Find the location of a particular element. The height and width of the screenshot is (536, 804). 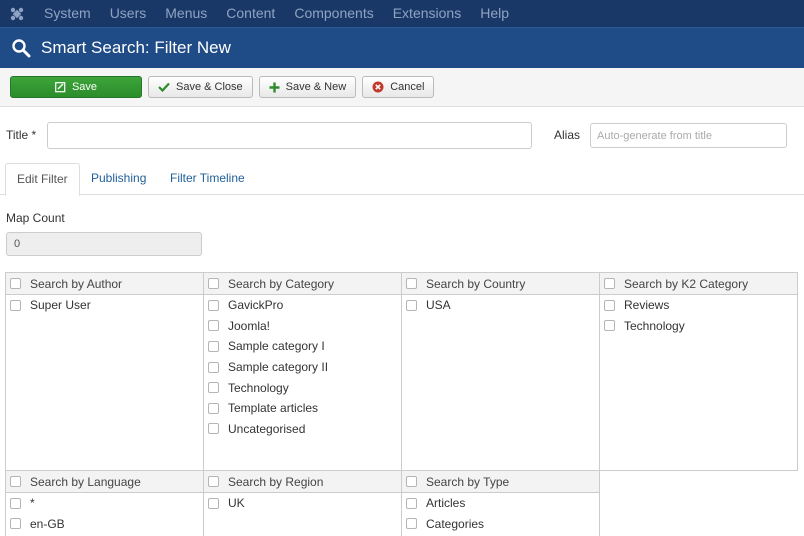

filter-header: Search by Country is located at coordinates (500, 284).